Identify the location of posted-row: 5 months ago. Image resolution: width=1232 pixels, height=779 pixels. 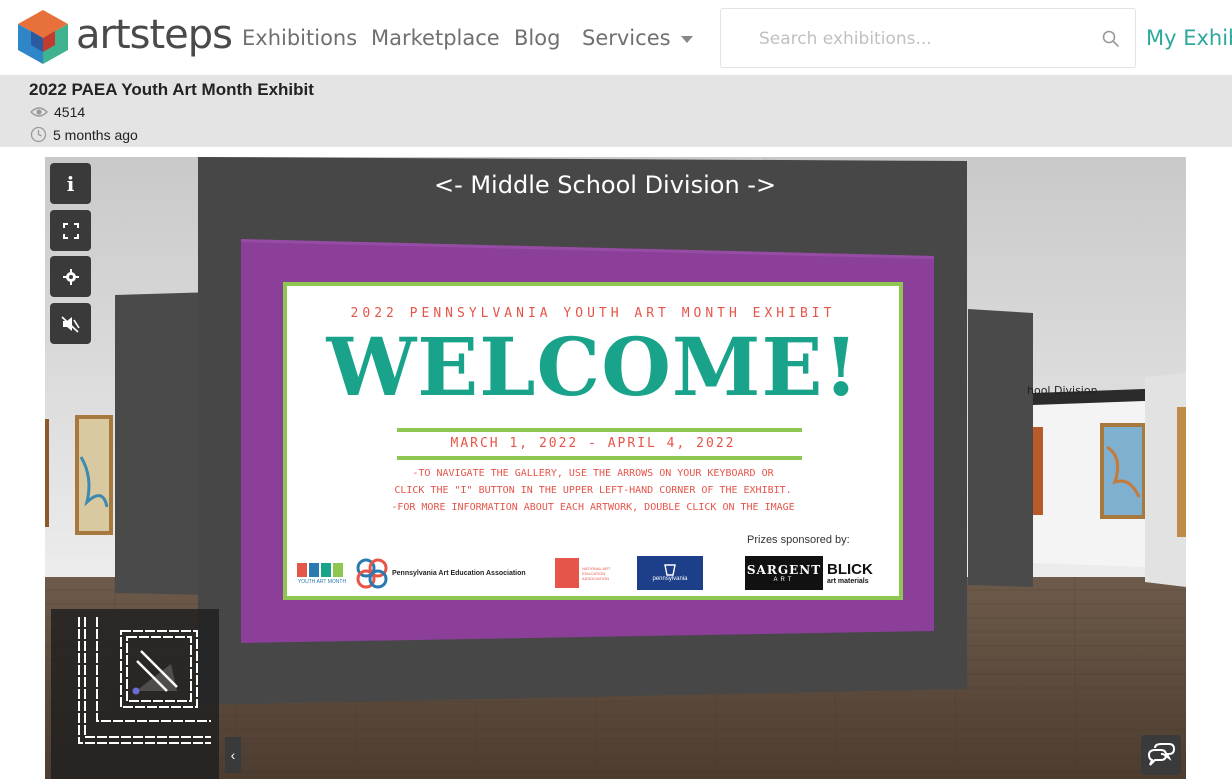
(84, 134).